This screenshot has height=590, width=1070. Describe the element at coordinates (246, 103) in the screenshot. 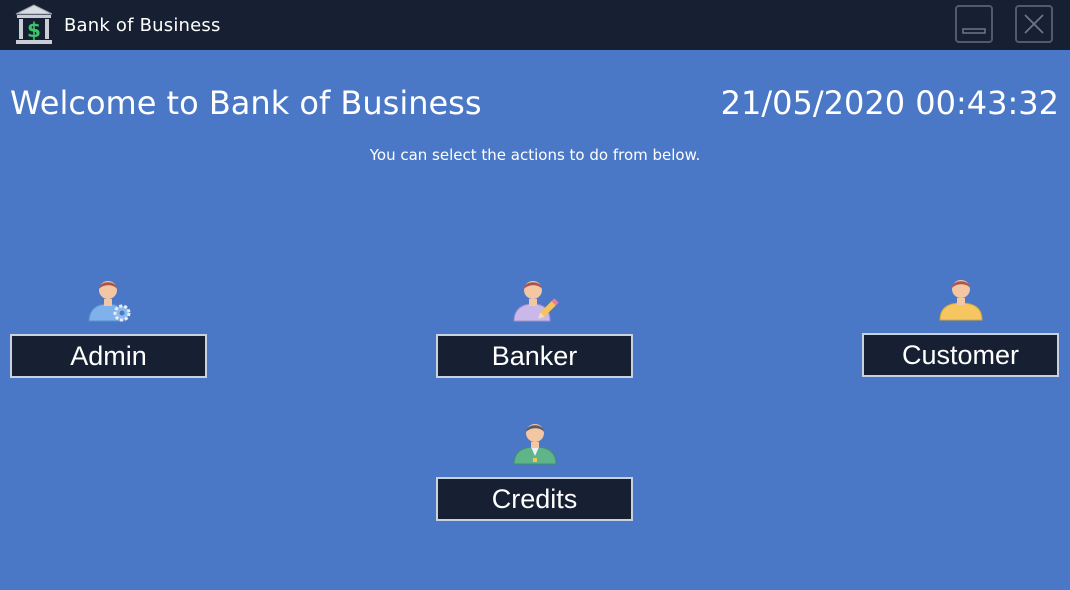

I see `welcome-heading: Welcome to Bank of Business` at that location.